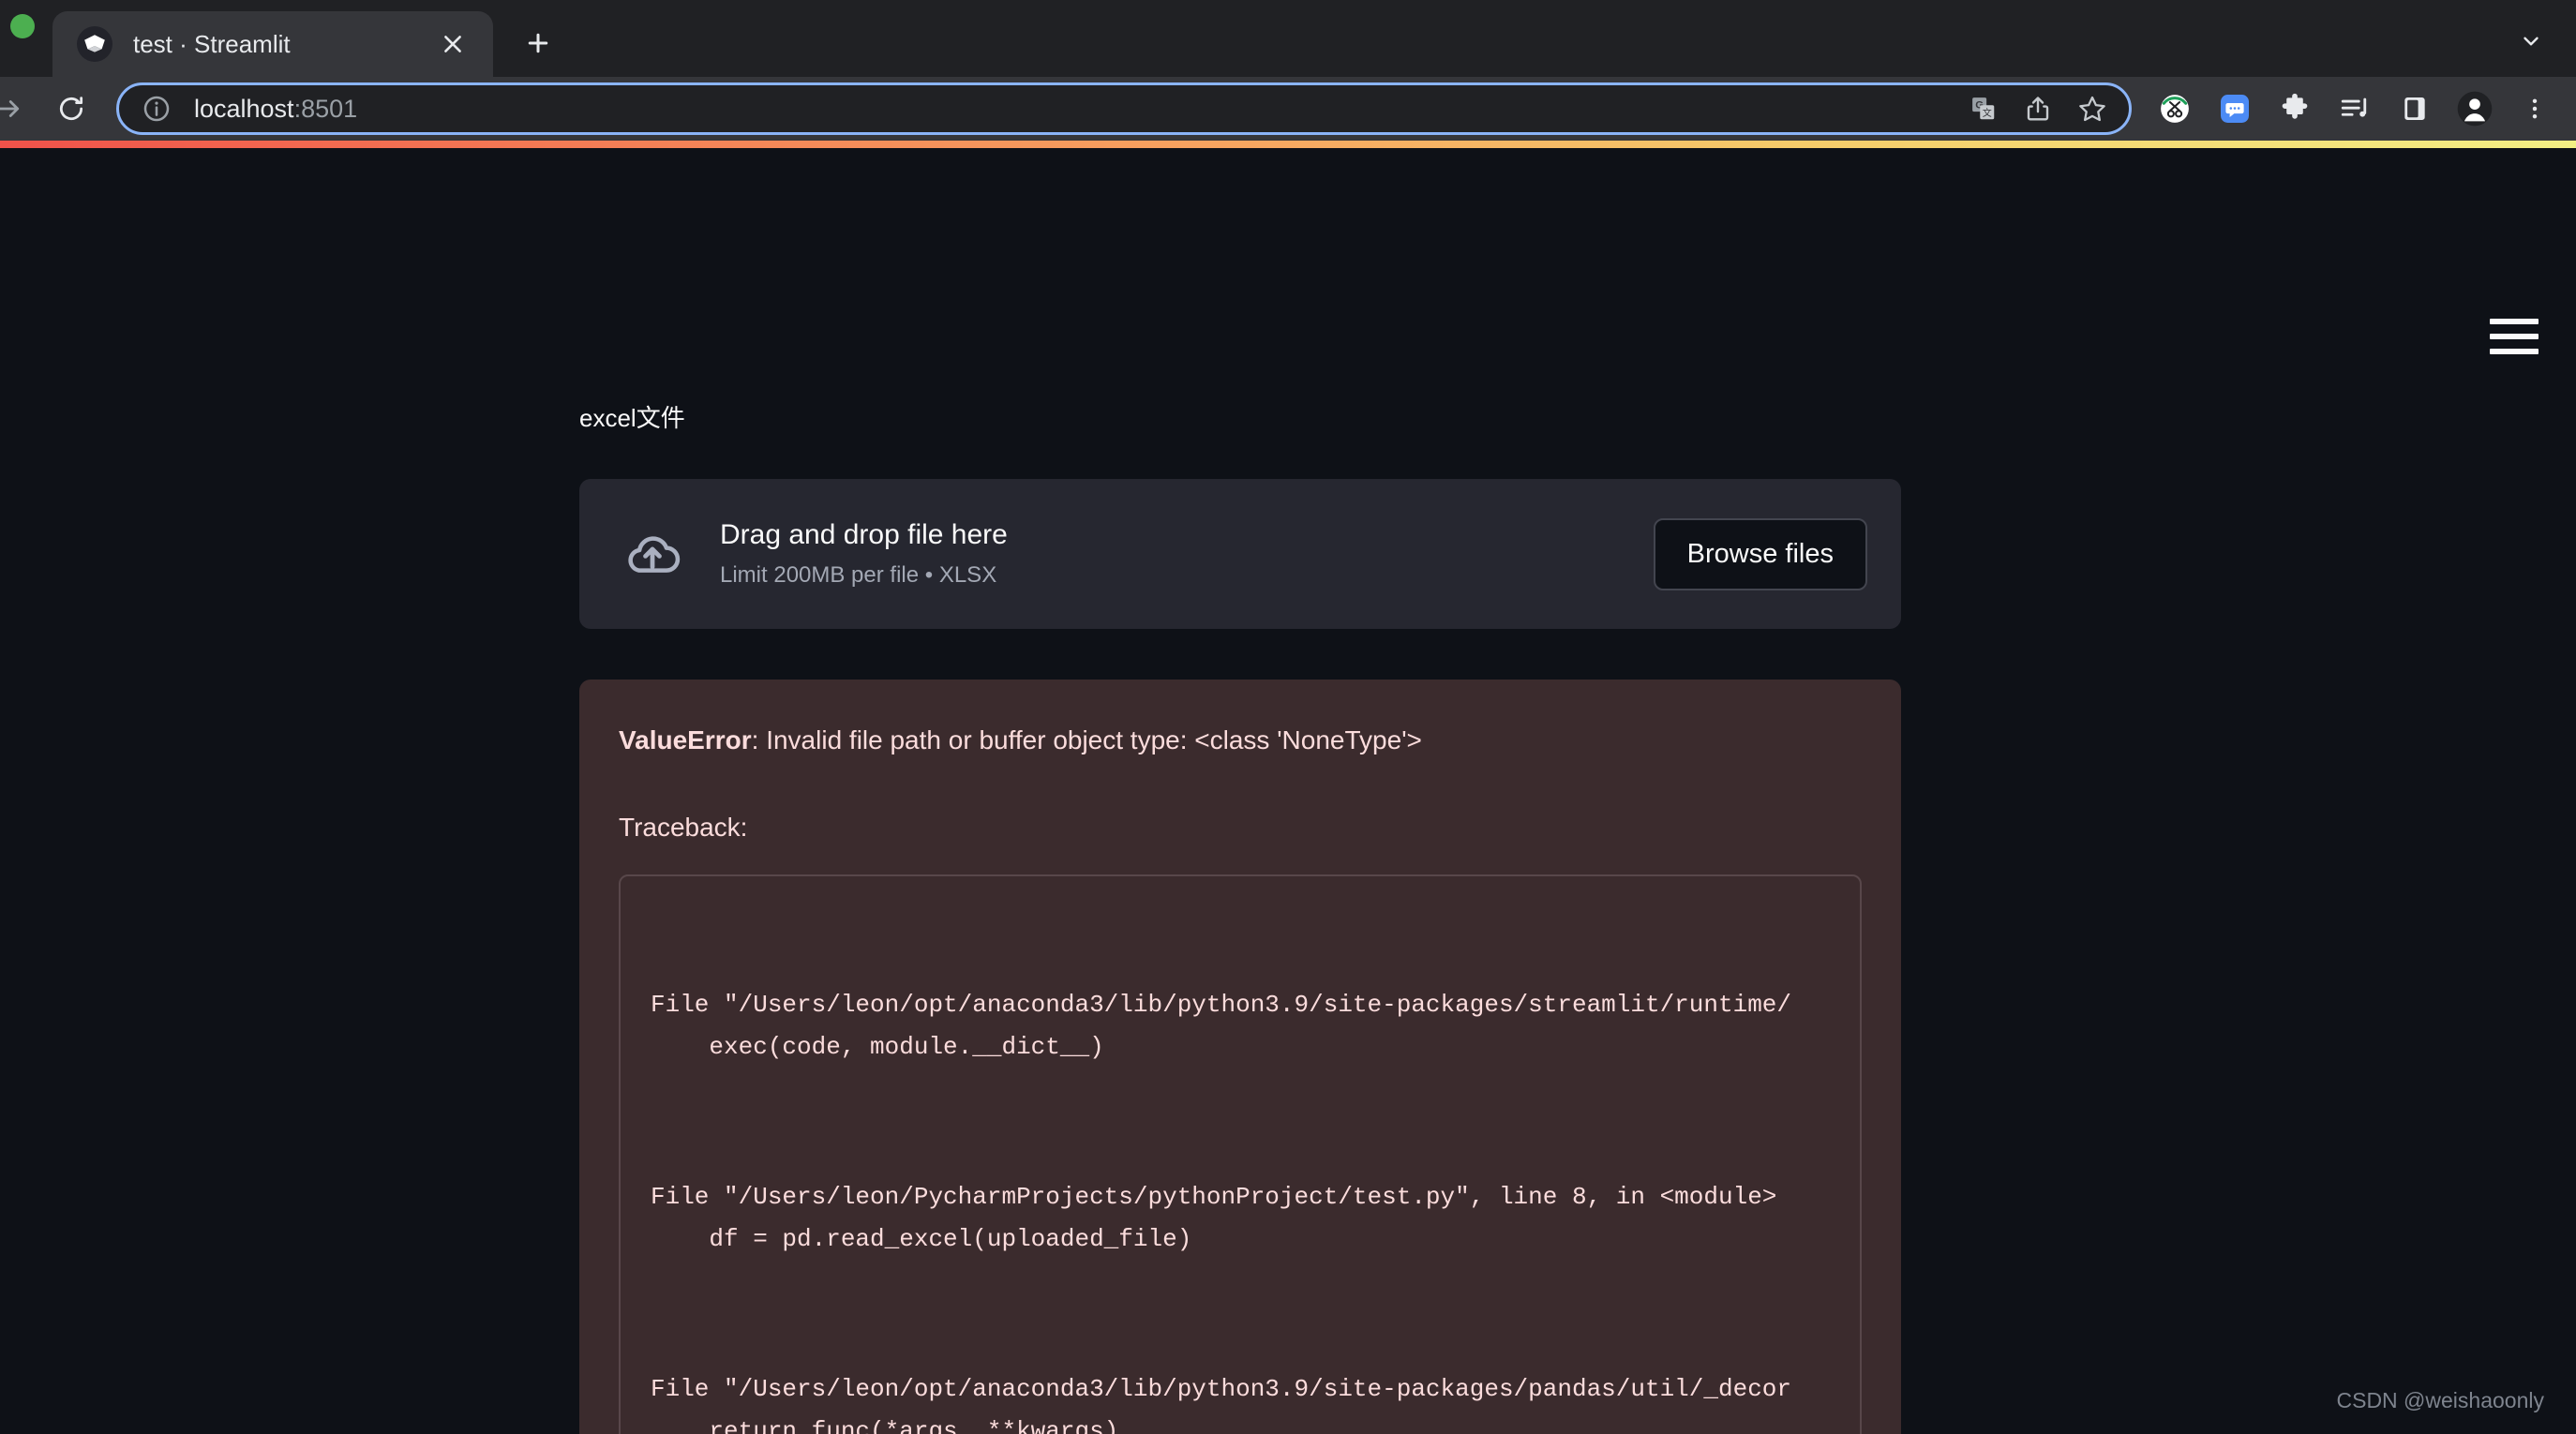  I want to click on tab-search-chevron-down-icon, so click(2532, 41).